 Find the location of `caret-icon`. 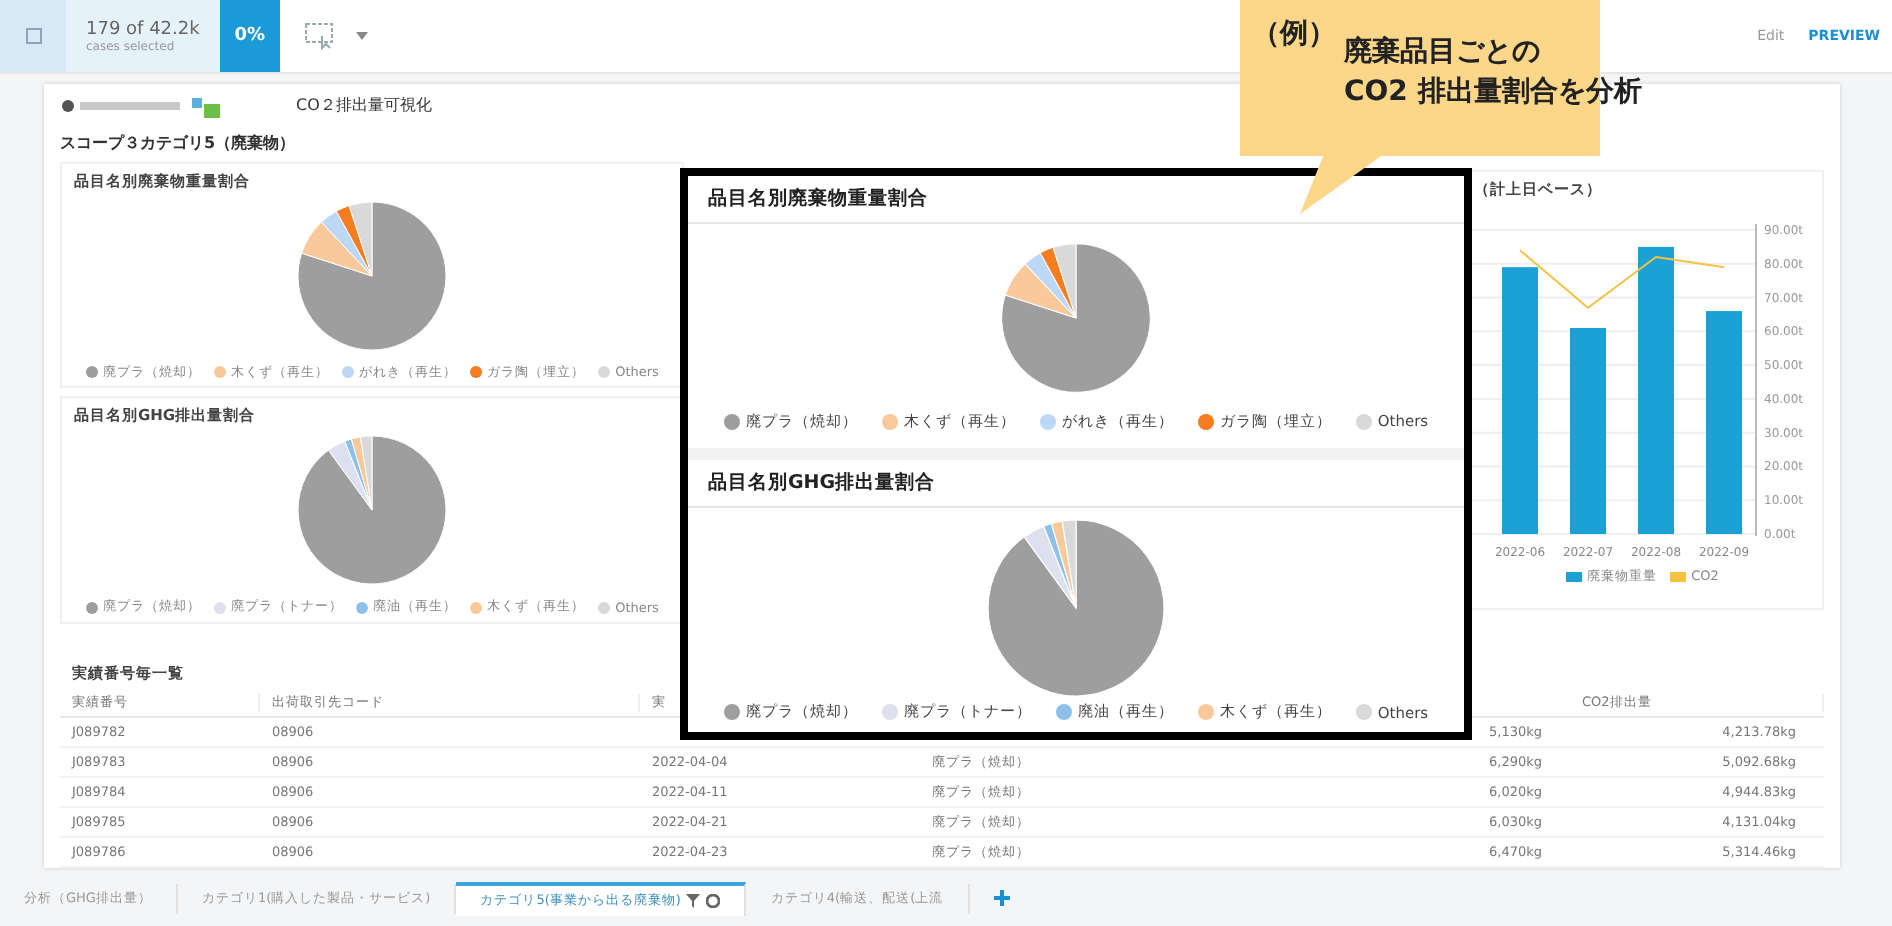

caret-icon is located at coordinates (361, 36).